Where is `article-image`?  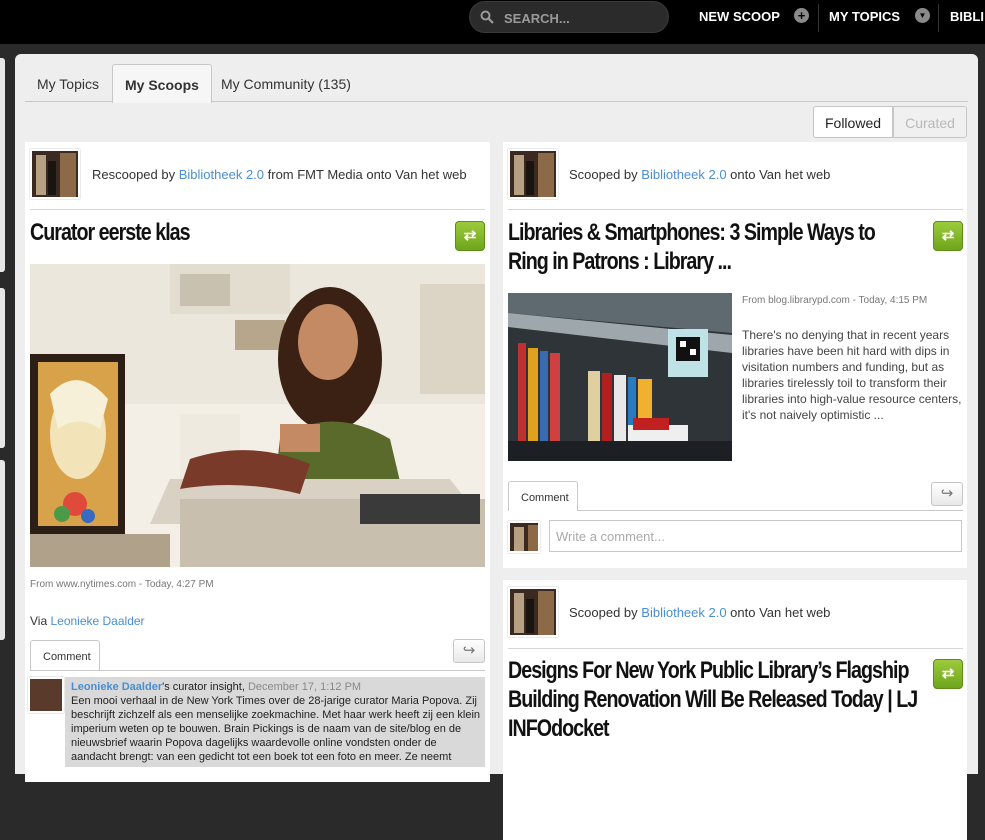 article-image is located at coordinates (620, 377).